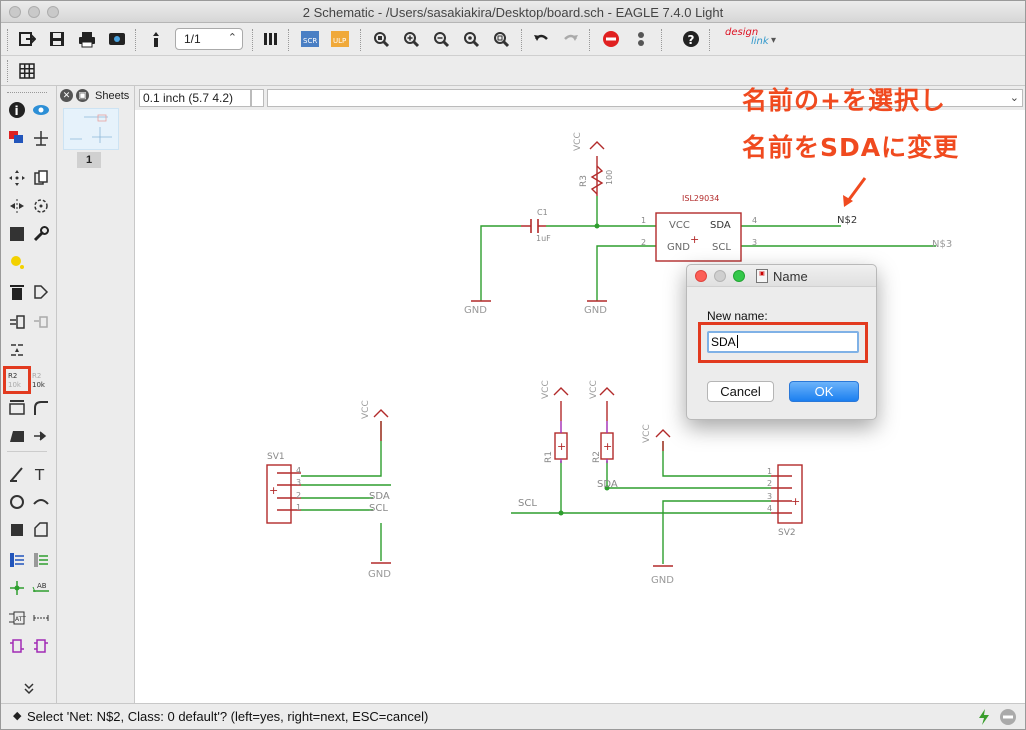  What do you see at coordinates (1014, 97) in the screenshot?
I see `chevron-down-icon: ⌄` at bounding box center [1014, 97].